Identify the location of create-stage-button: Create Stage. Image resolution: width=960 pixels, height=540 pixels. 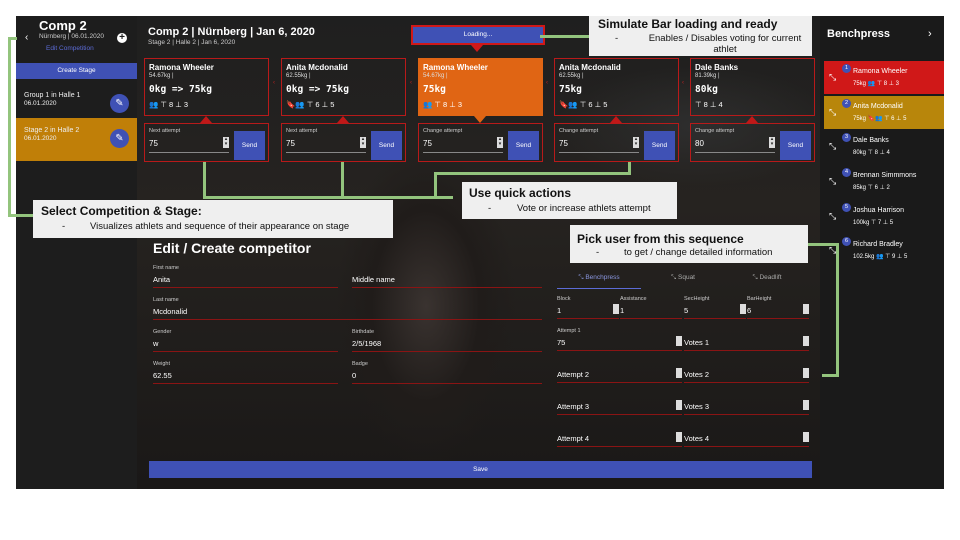
(76, 71).